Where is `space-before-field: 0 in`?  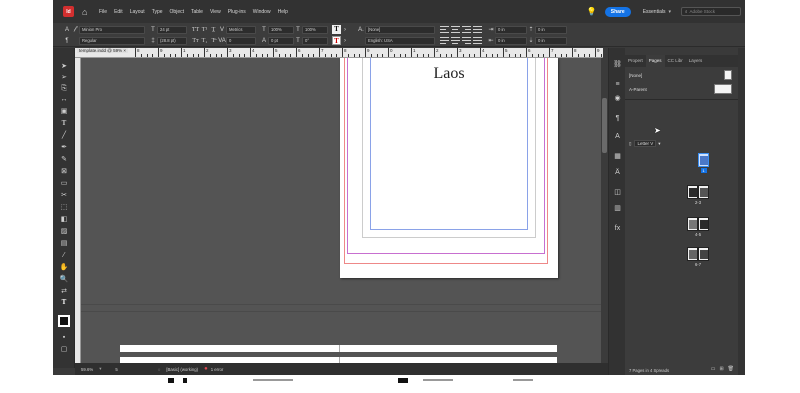 space-before-field: 0 in is located at coordinates (551, 29).